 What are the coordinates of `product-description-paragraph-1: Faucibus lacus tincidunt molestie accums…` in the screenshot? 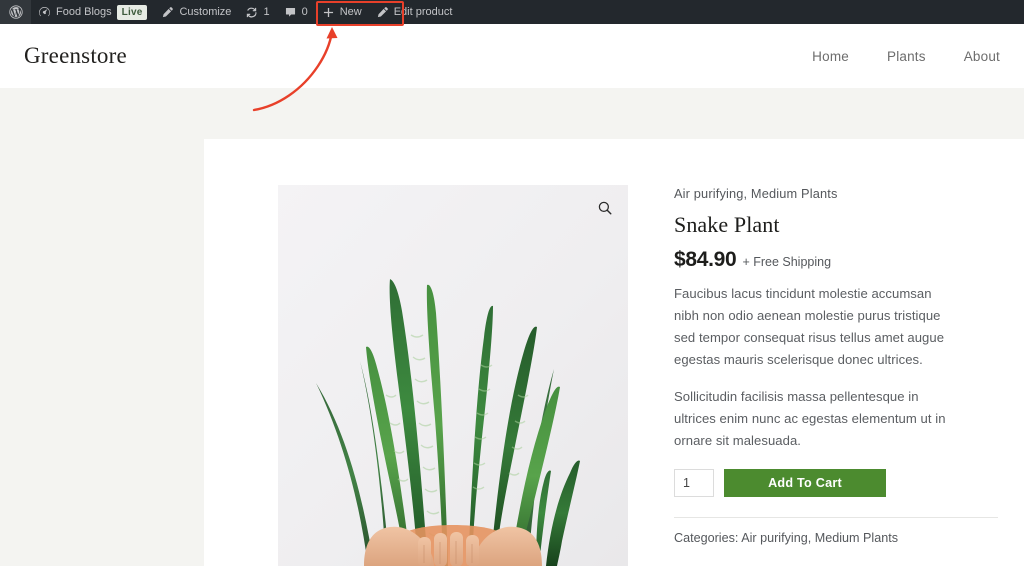 It's located at (809, 326).